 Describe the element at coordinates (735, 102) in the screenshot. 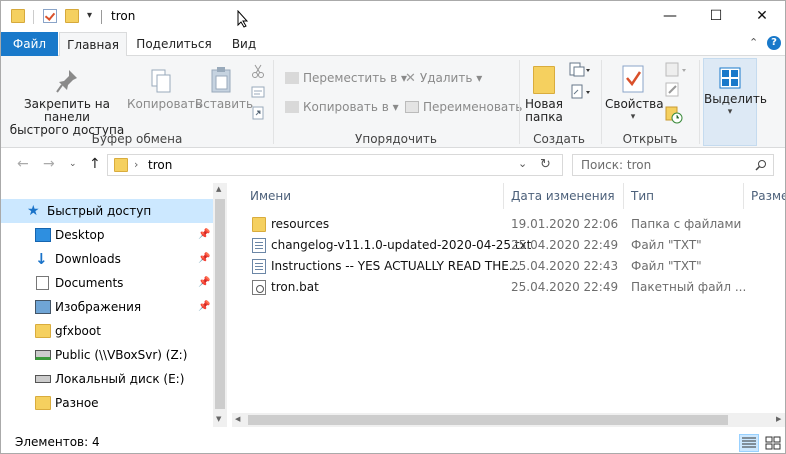

I see `select-button: Выделить ▾` at that location.